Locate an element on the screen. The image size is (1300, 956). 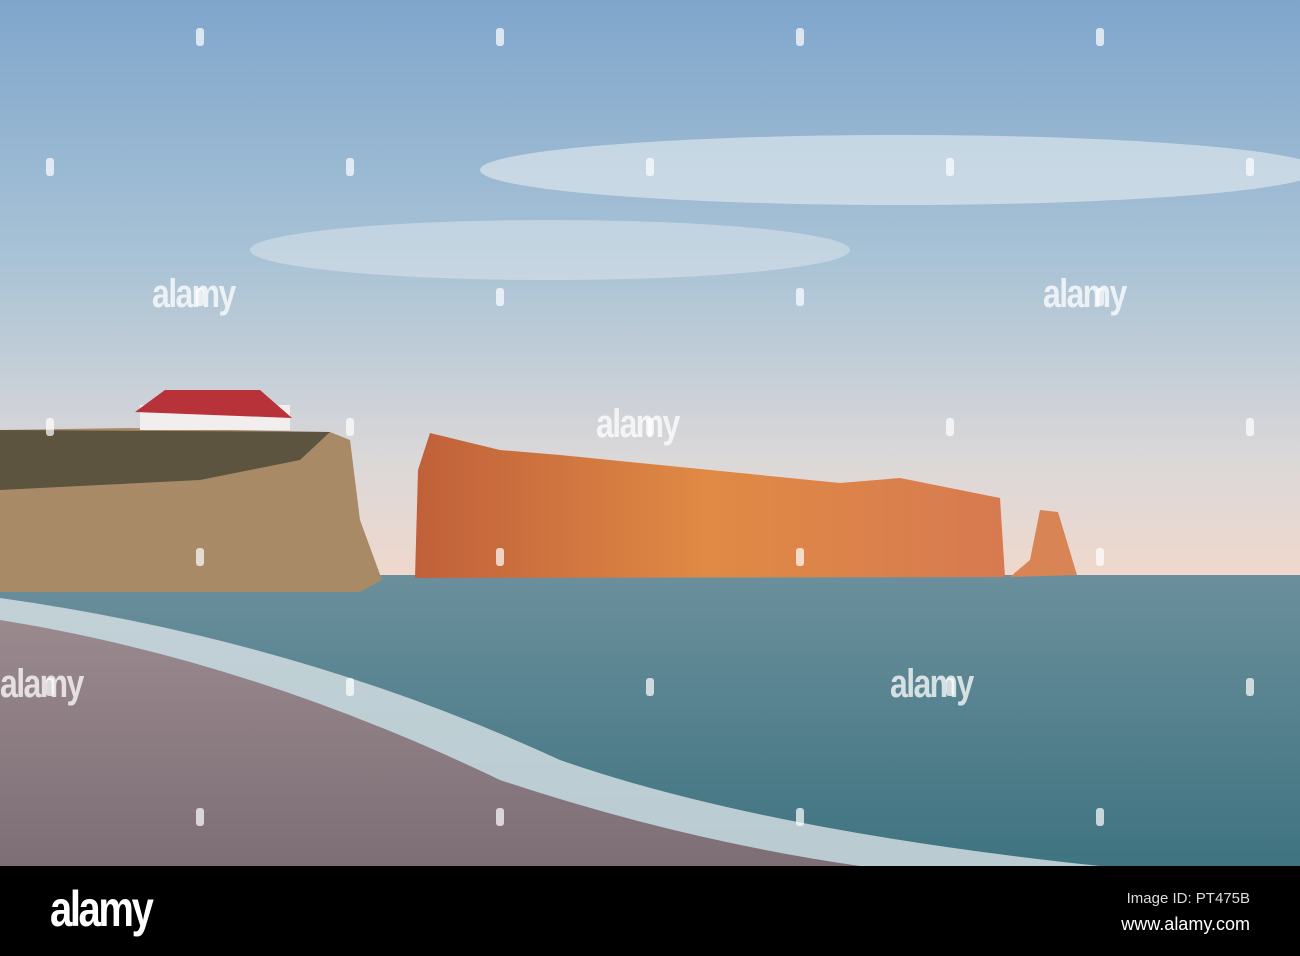
footer-bar: alamy Image ID: PT475B www.alamy.com is located at coordinates (650, 911).